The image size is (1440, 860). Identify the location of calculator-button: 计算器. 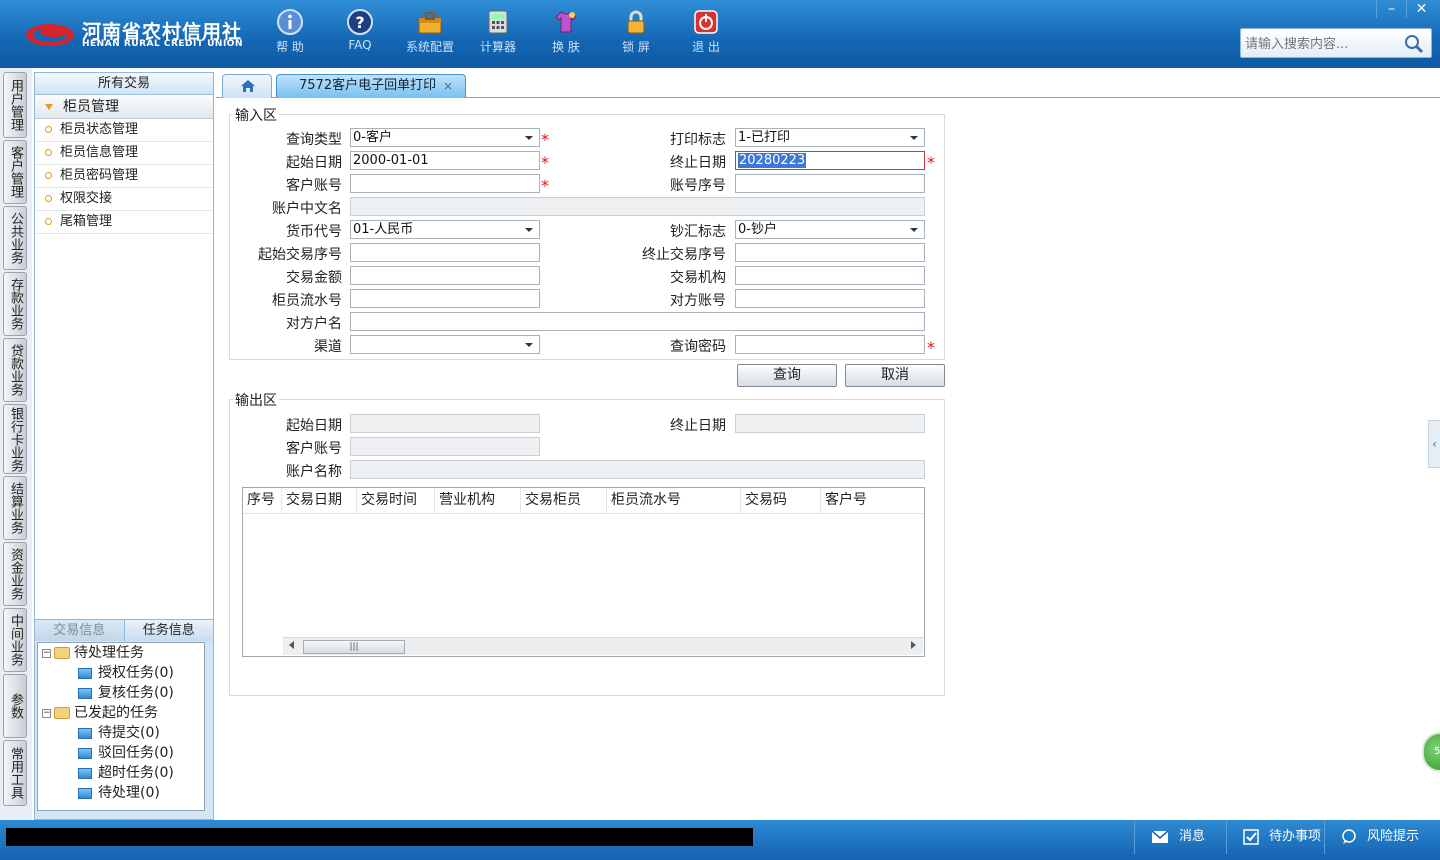
(498, 34).